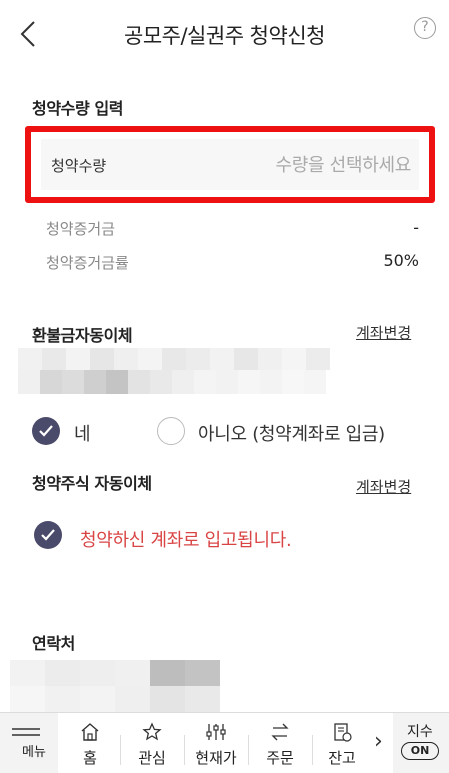 Image resolution: width=449 pixels, height=773 pixels. I want to click on stock-confirm-radio, so click(48, 535).